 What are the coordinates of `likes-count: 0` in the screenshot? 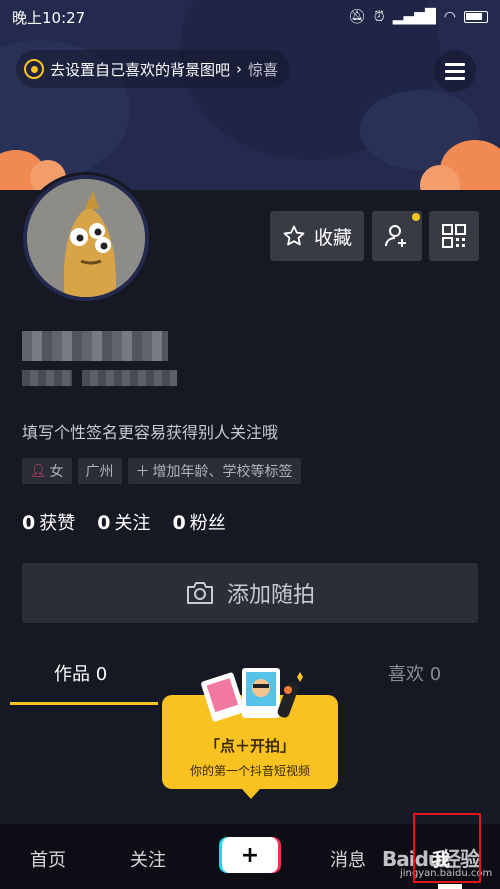 It's located at (29, 523).